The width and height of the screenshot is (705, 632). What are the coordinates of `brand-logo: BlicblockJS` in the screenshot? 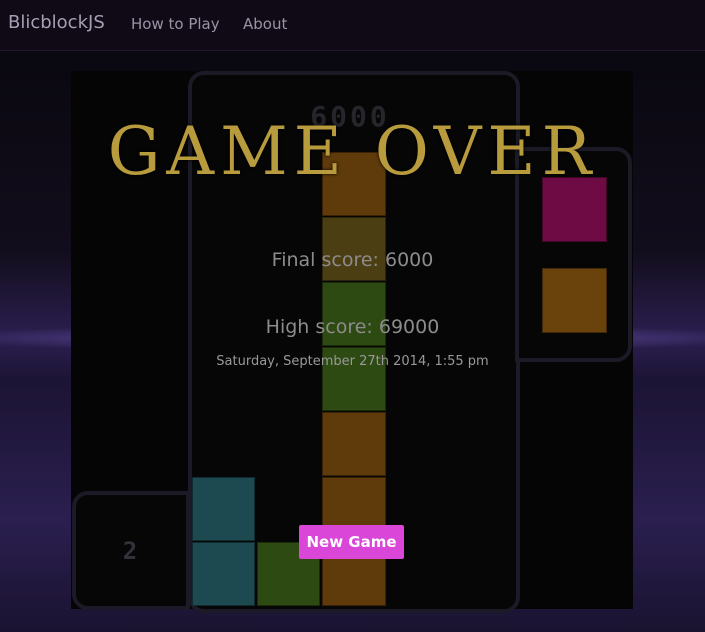 It's located at (56, 22).